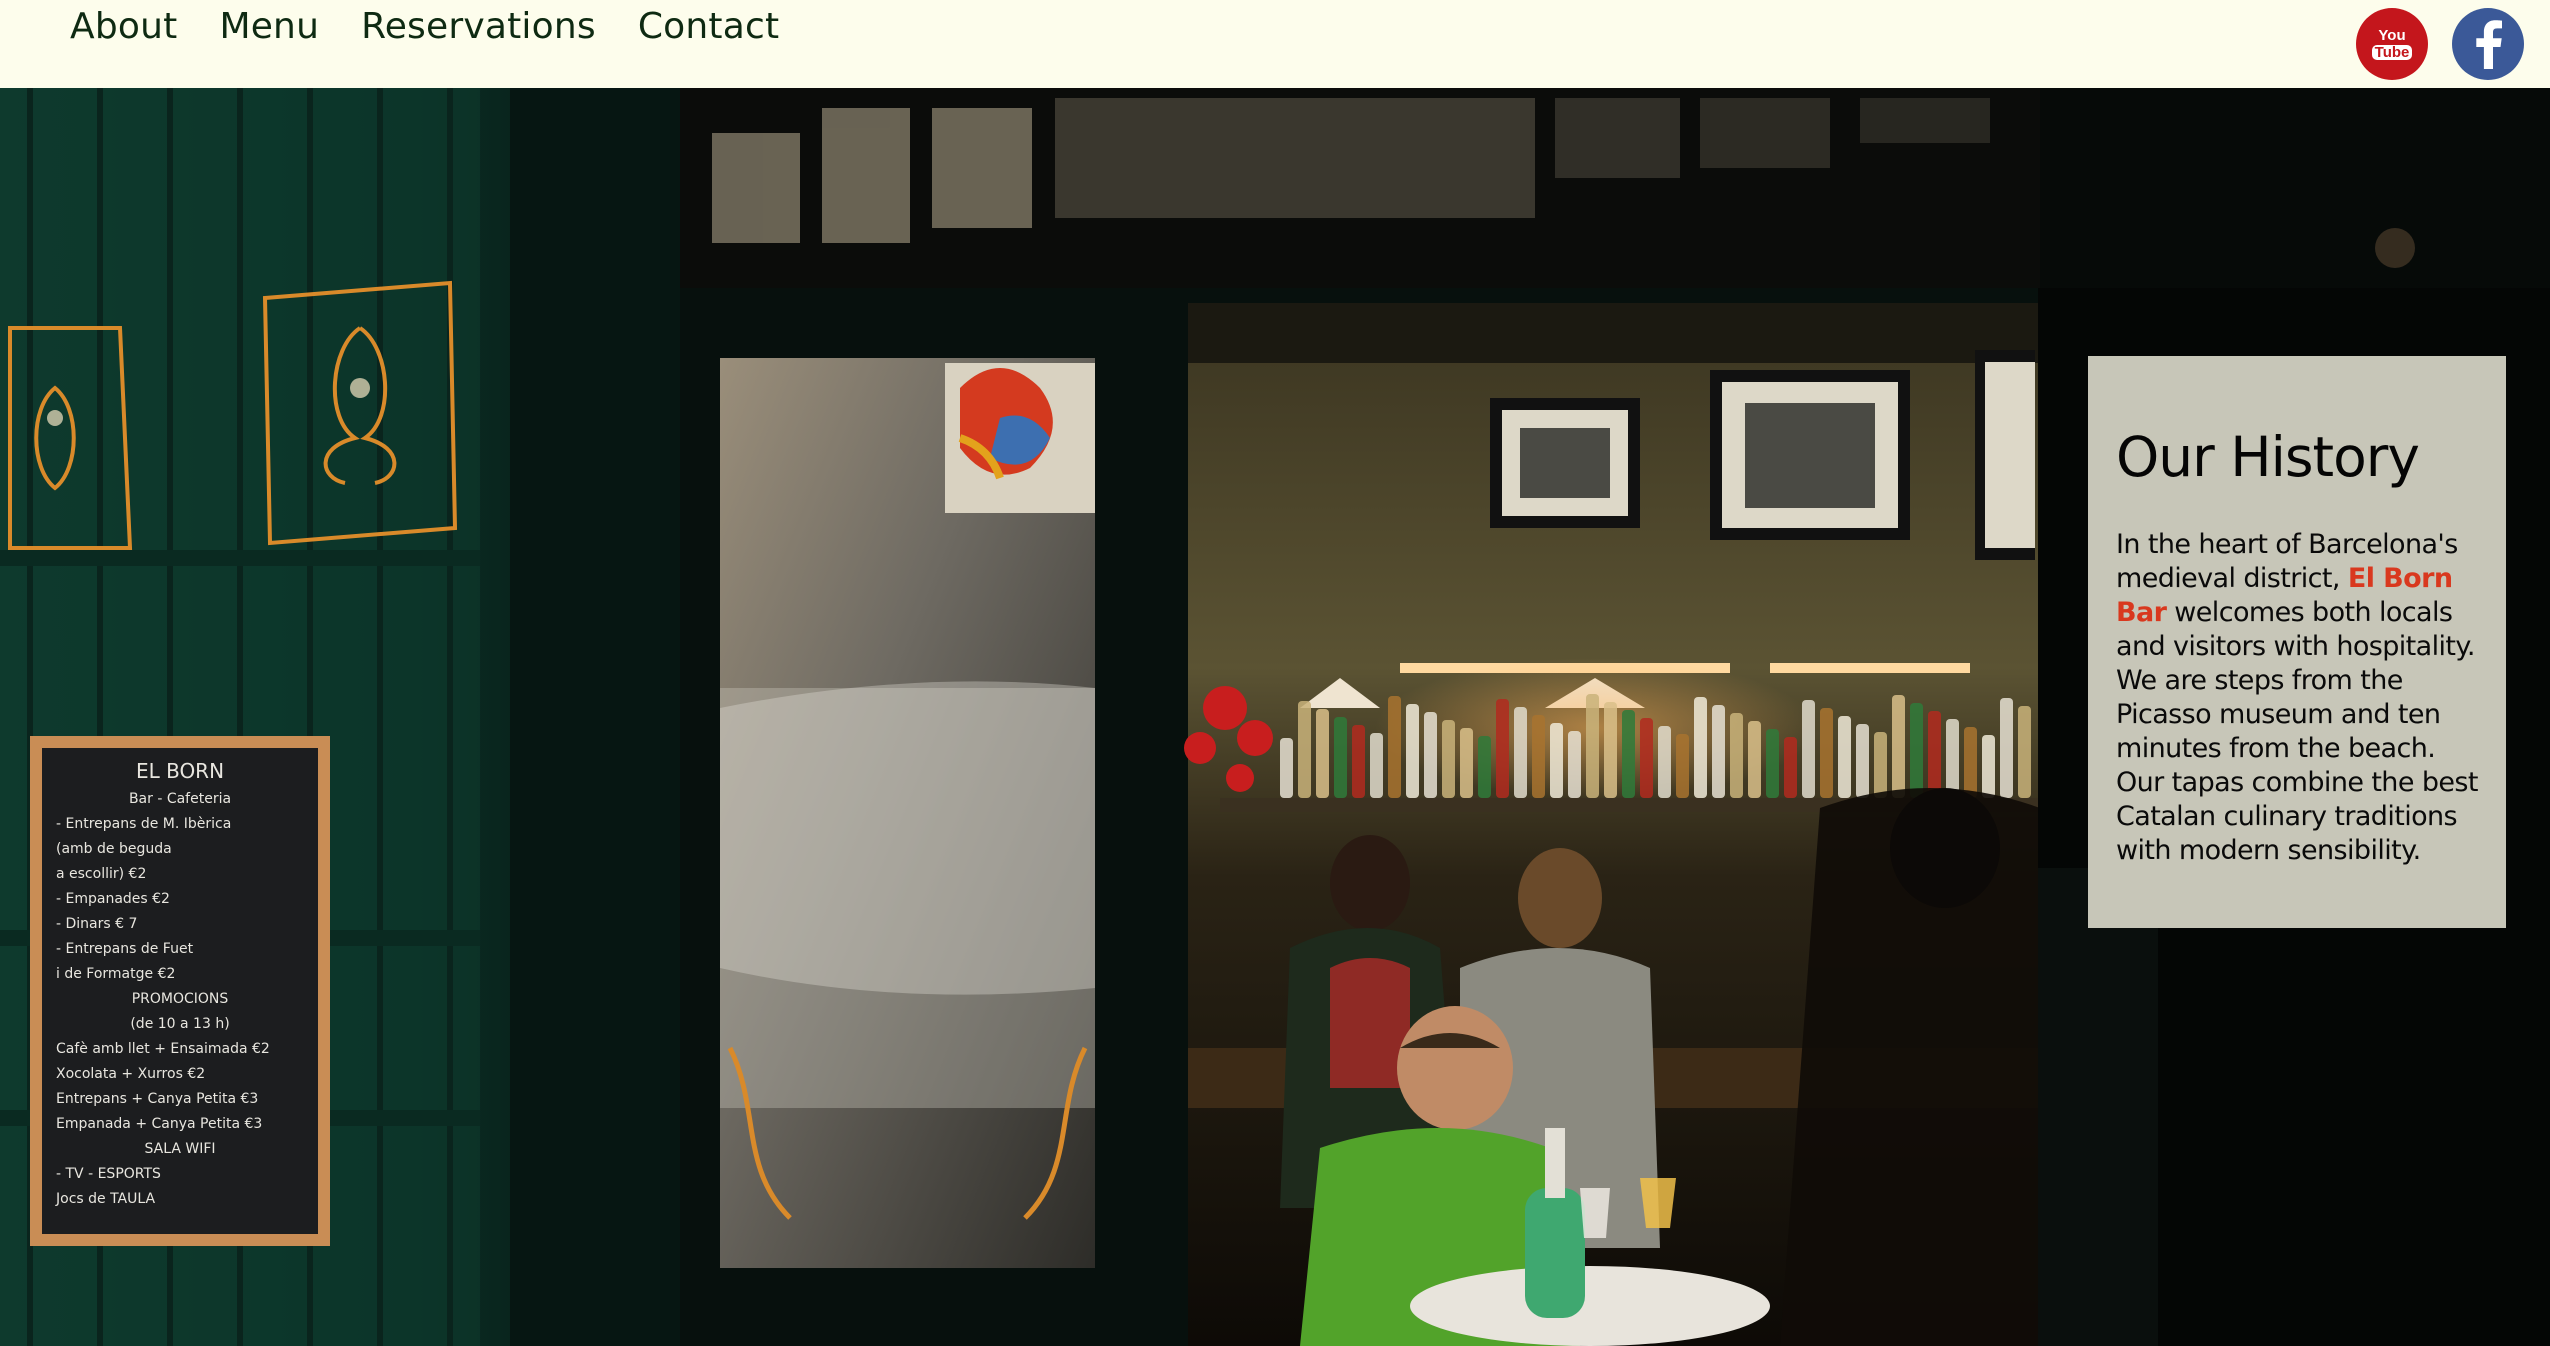  What do you see at coordinates (105, 1199) in the screenshot?
I see `chalkboard-line: Jocs de TAULA` at bounding box center [105, 1199].